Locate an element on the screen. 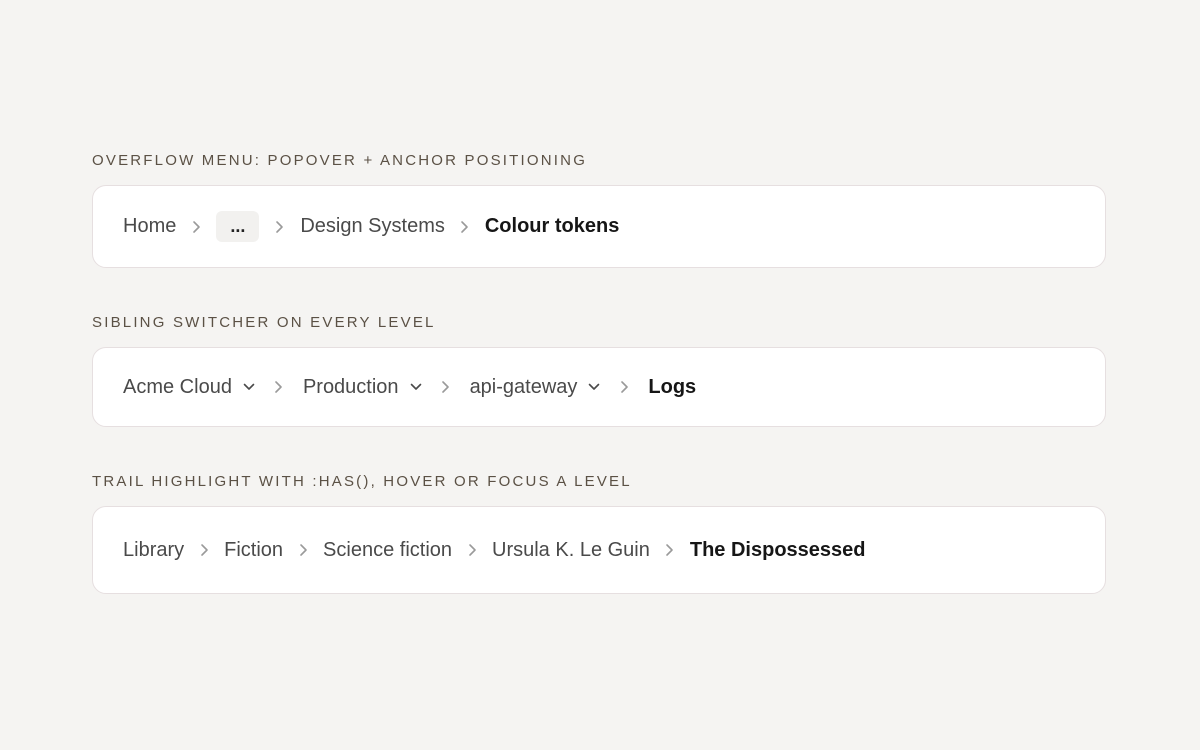  crumb-home: Home is located at coordinates (149, 226).